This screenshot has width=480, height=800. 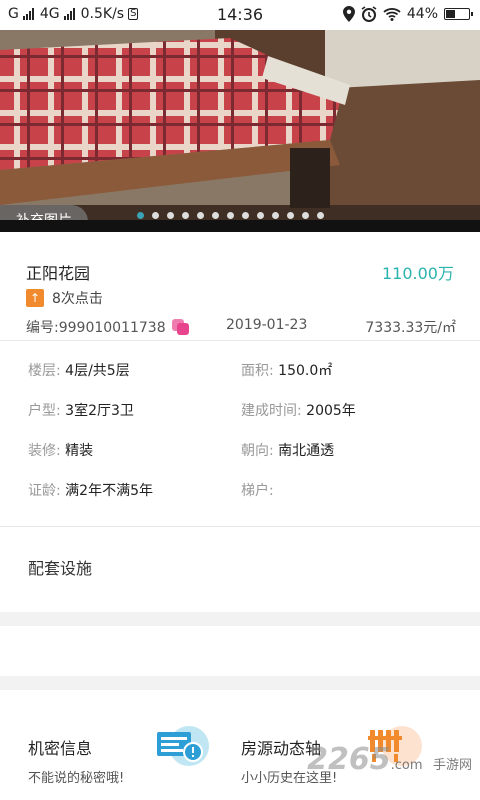 I want to click on gallery-pagination, so click(x=230, y=215).